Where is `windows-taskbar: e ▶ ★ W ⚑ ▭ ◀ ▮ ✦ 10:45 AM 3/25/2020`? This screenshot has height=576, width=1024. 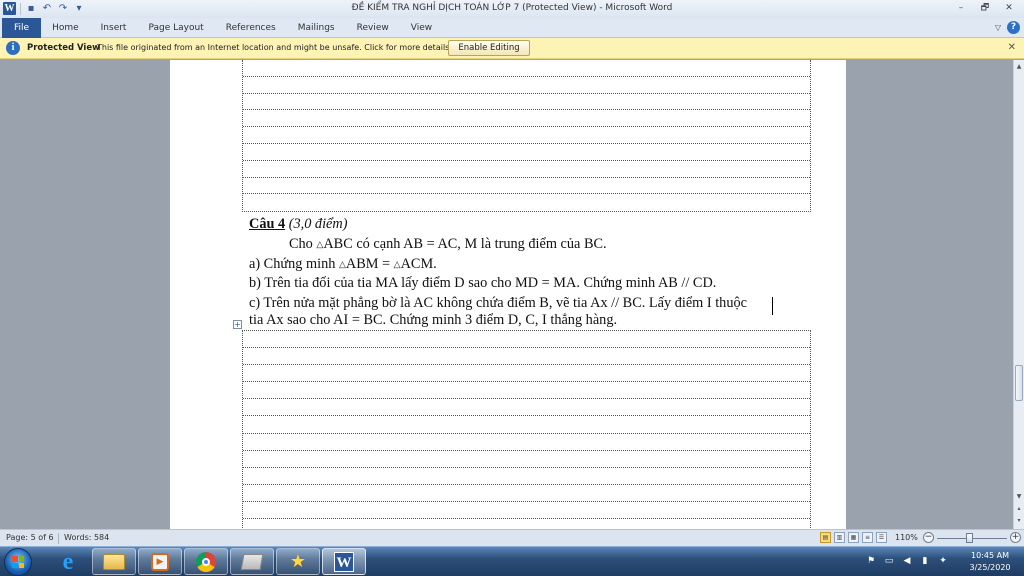 windows-taskbar: e ▶ ★ W ⚑ ▭ ◀ ▮ ✦ 10:45 AM 3/25/2020 is located at coordinates (512, 561).